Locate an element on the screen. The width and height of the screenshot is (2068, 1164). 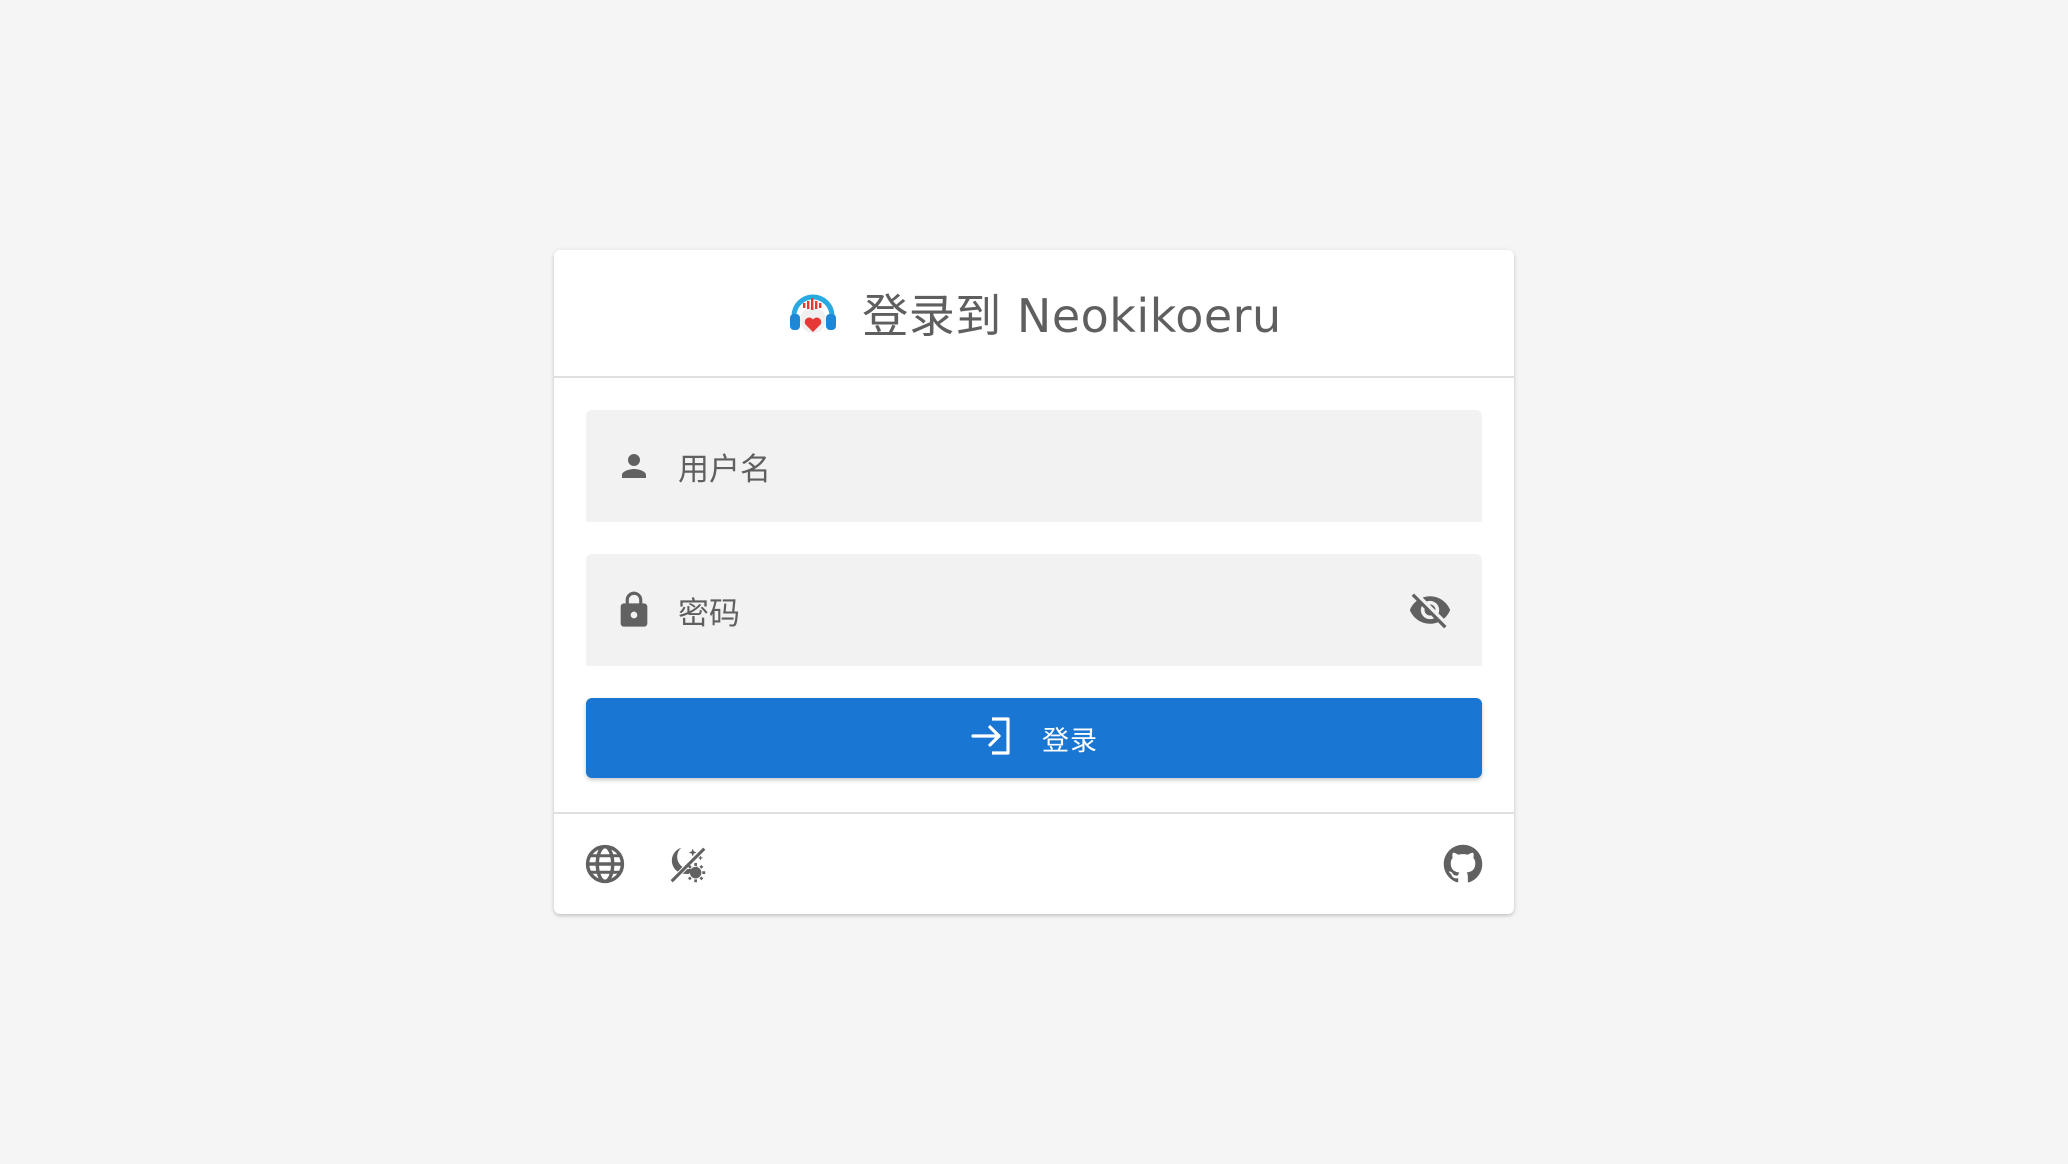
login-button-label: 登录 is located at coordinates (1070, 741).